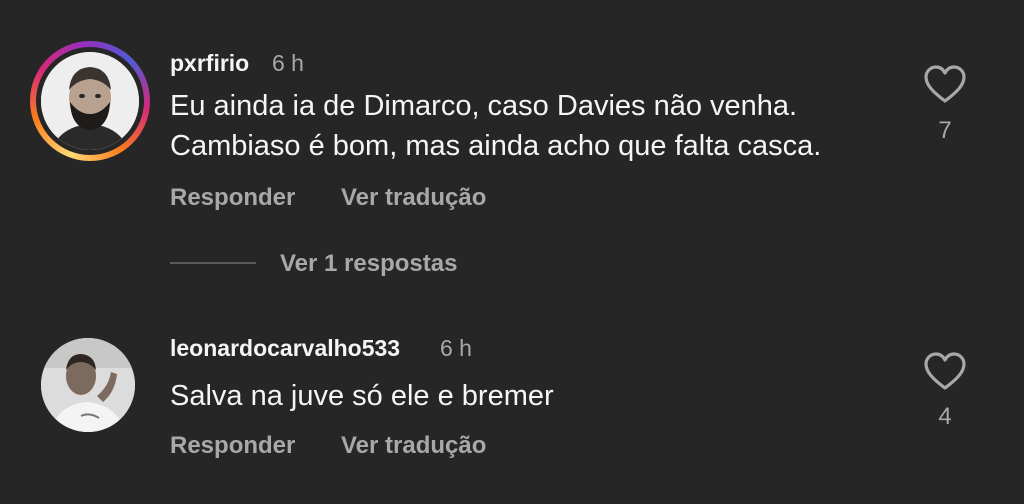 The image size is (1024, 504). What do you see at coordinates (945, 416) in the screenshot?
I see `like-count: 4` at bounding box center [945, 416].